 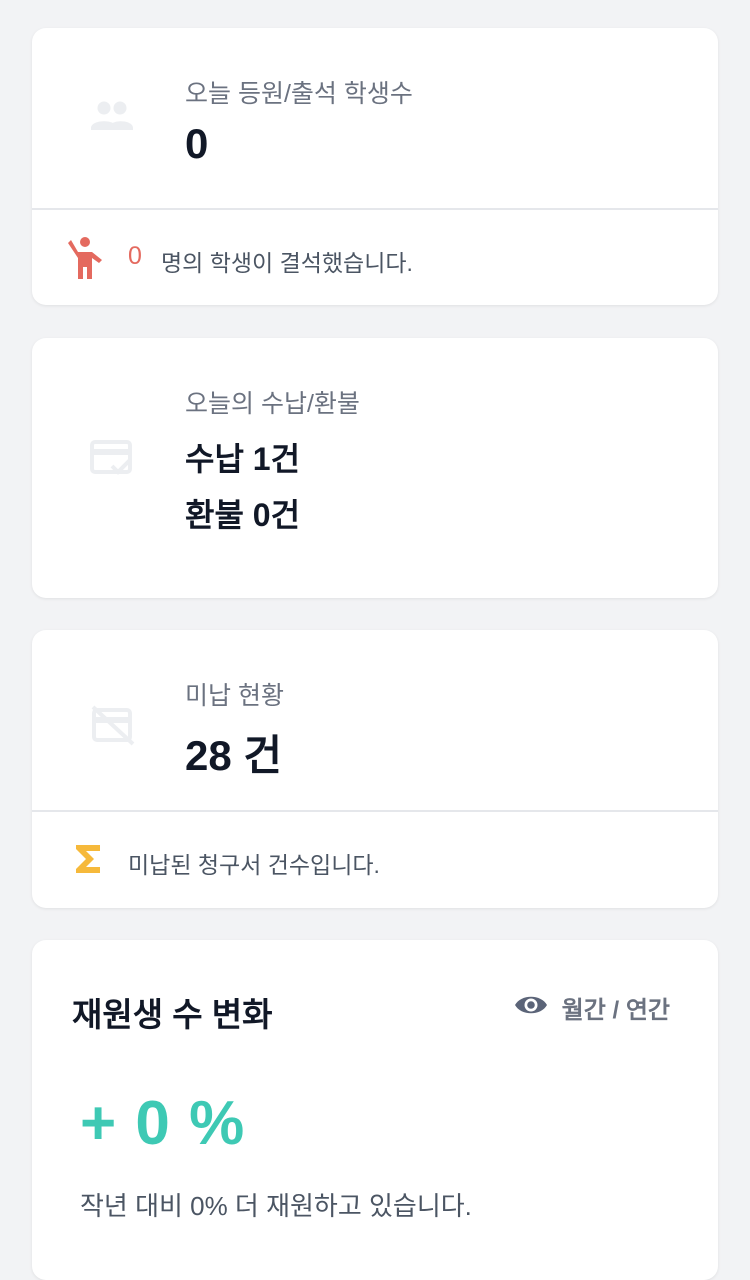 I want to click on enrollment-title: 재원생 수 변화, so click(x=172, y=1014).